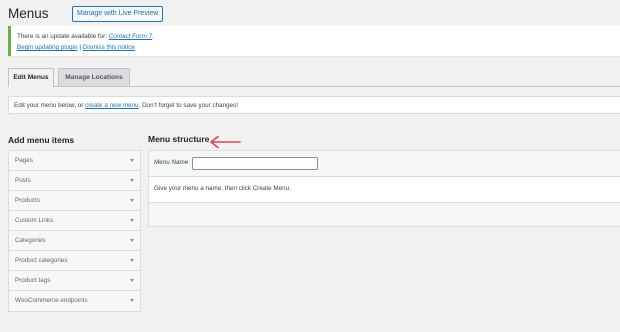 This screenshot has height=332, width=620. I want to click on menu-name-label: Menu Name, so click(171, 162).